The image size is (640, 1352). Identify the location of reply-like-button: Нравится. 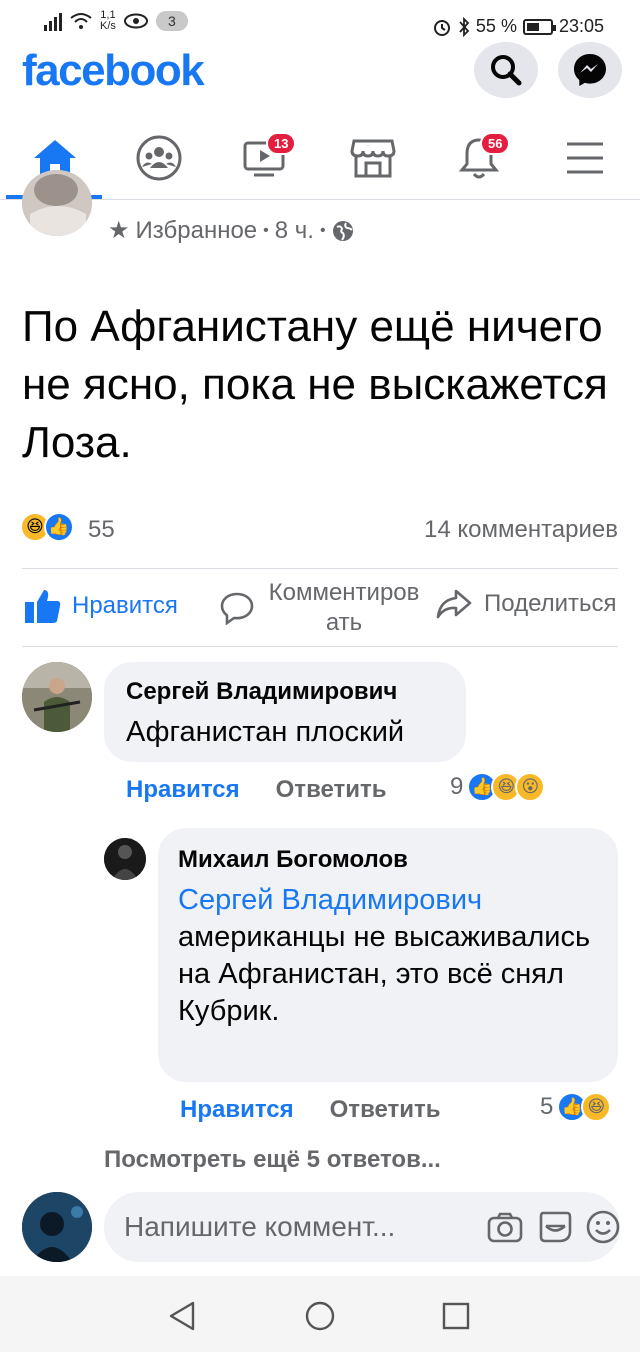
(237, 1110).